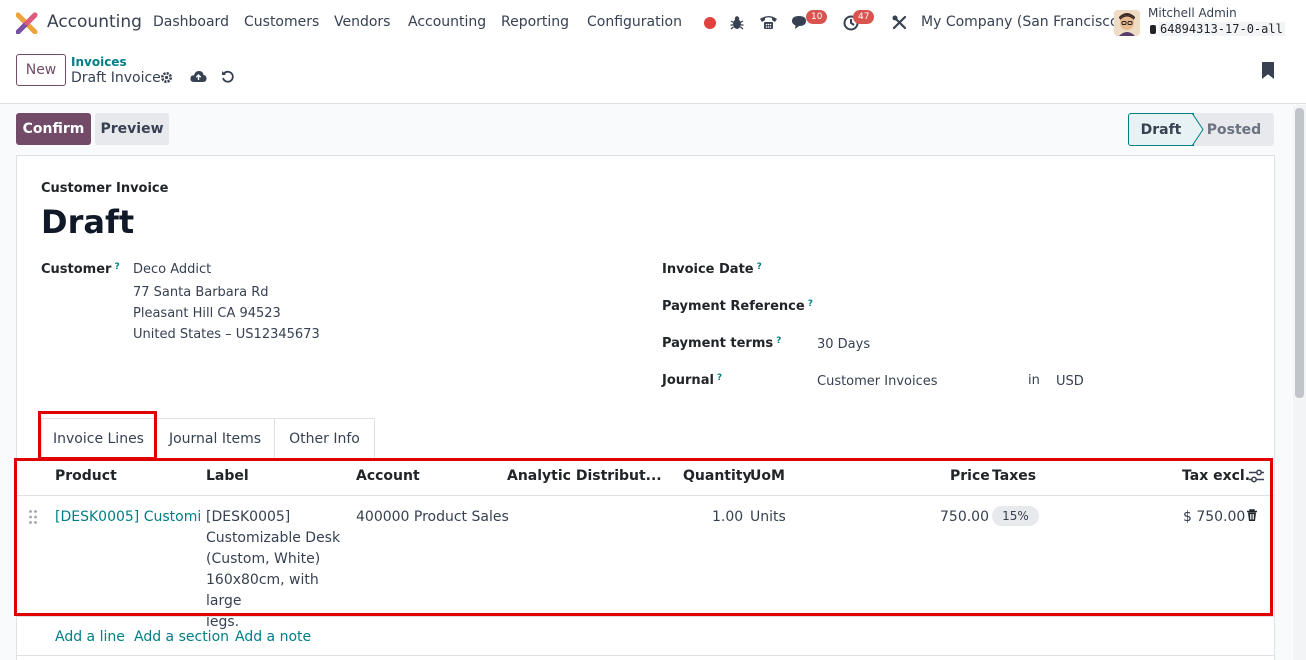 The image size is (1306, 660). I want to click on line-subtotal: $ 750.00, so click(1214, 517).